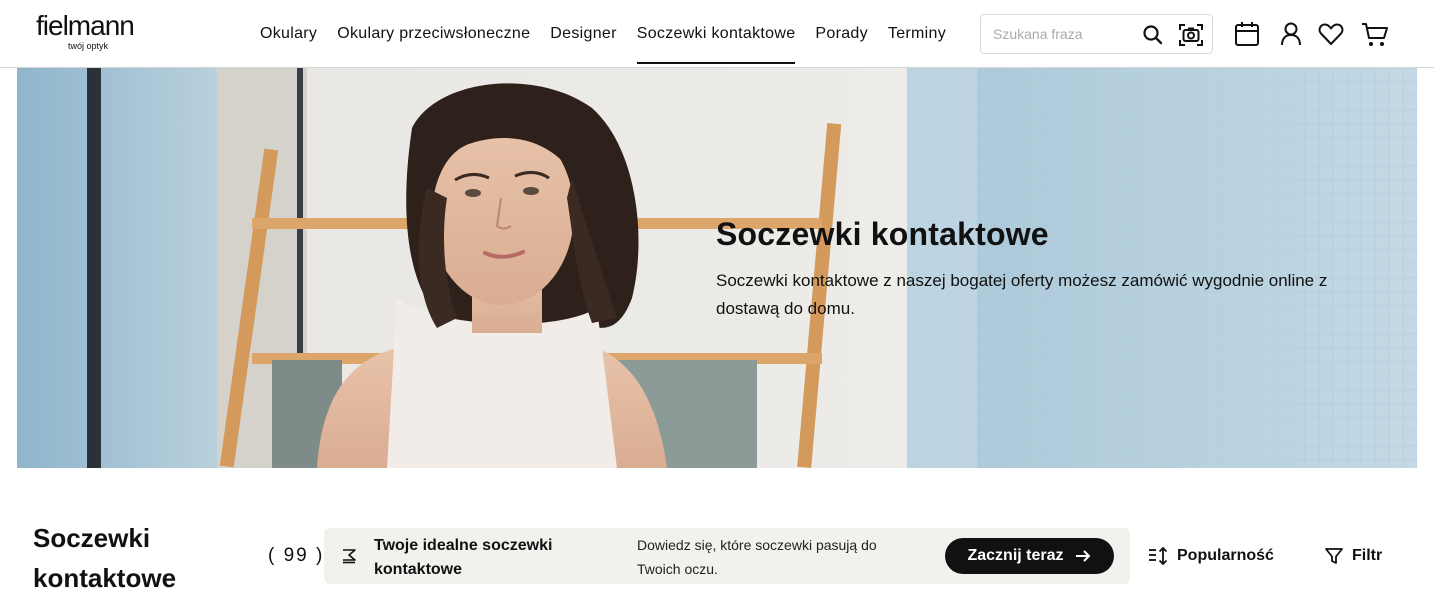 Image resolution: width=1434 pixels, height=610 pixels. What do you see at coordinates (882, 234) in the screenshot?
I see `hero-title: Soczewki kontaktowe` at bounding box center [882, 234].